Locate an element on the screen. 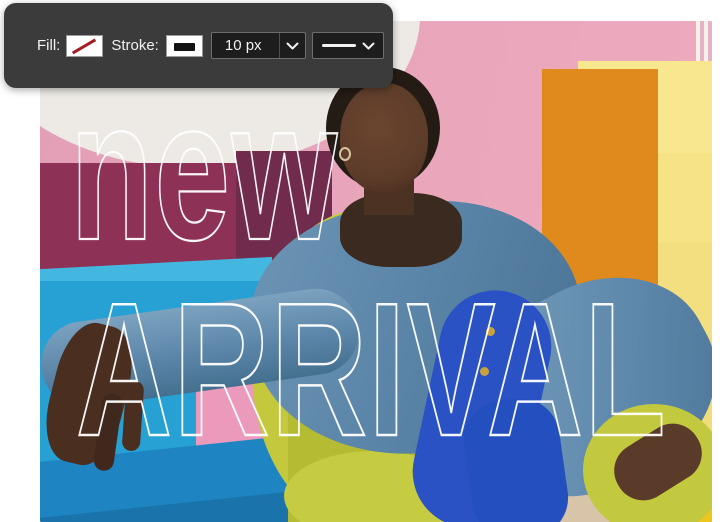  stroke-width-value: 10 px is located at coordinates (243, 45).